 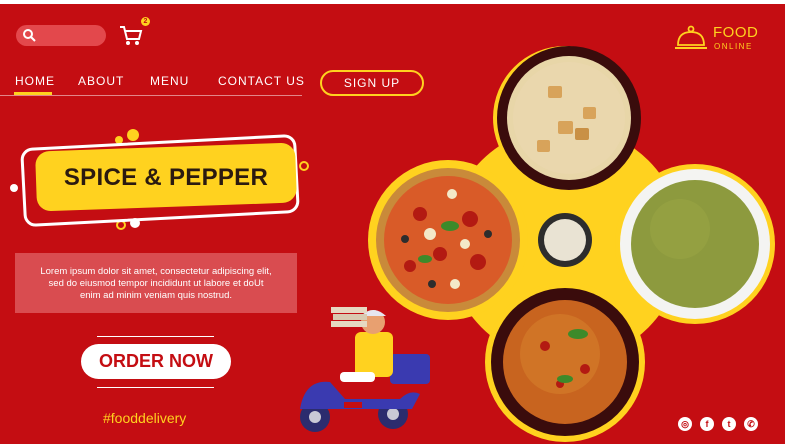 What do you see at coordinates (707, 424) in the screenshot?
I see `facebook-icon: f` at bounding box center [707, 424].